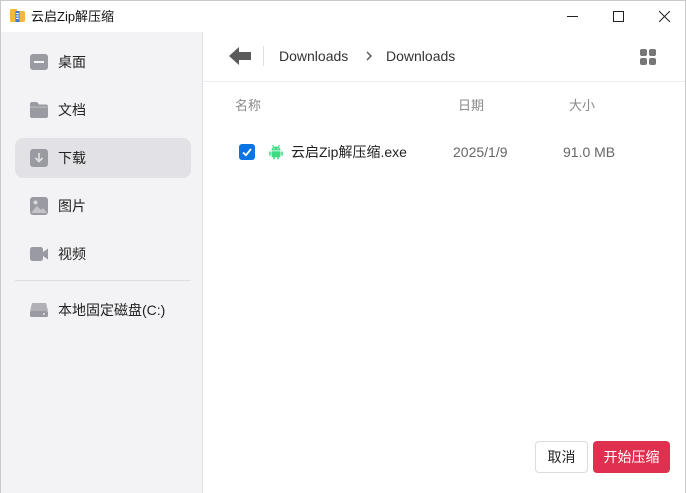  Describe the element at coordinates (589, 152) in the screenshot. I see `file-size: 91.0 MB` at that location.